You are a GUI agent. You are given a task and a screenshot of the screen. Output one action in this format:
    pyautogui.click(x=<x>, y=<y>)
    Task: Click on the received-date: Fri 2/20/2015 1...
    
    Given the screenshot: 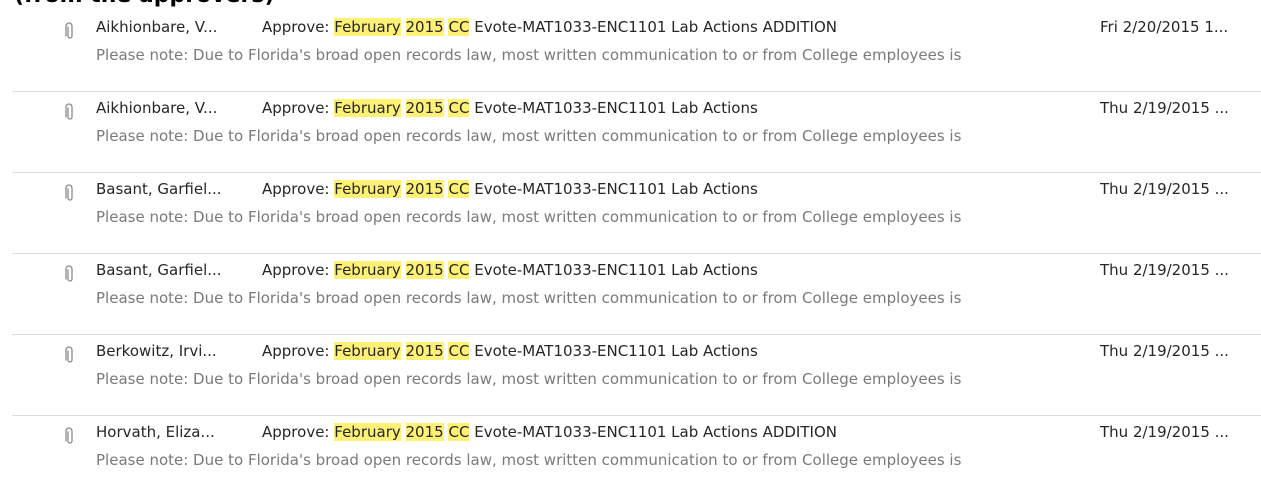 What is the action you would take?
    pyautogui.click(x=1164, y=27)
    